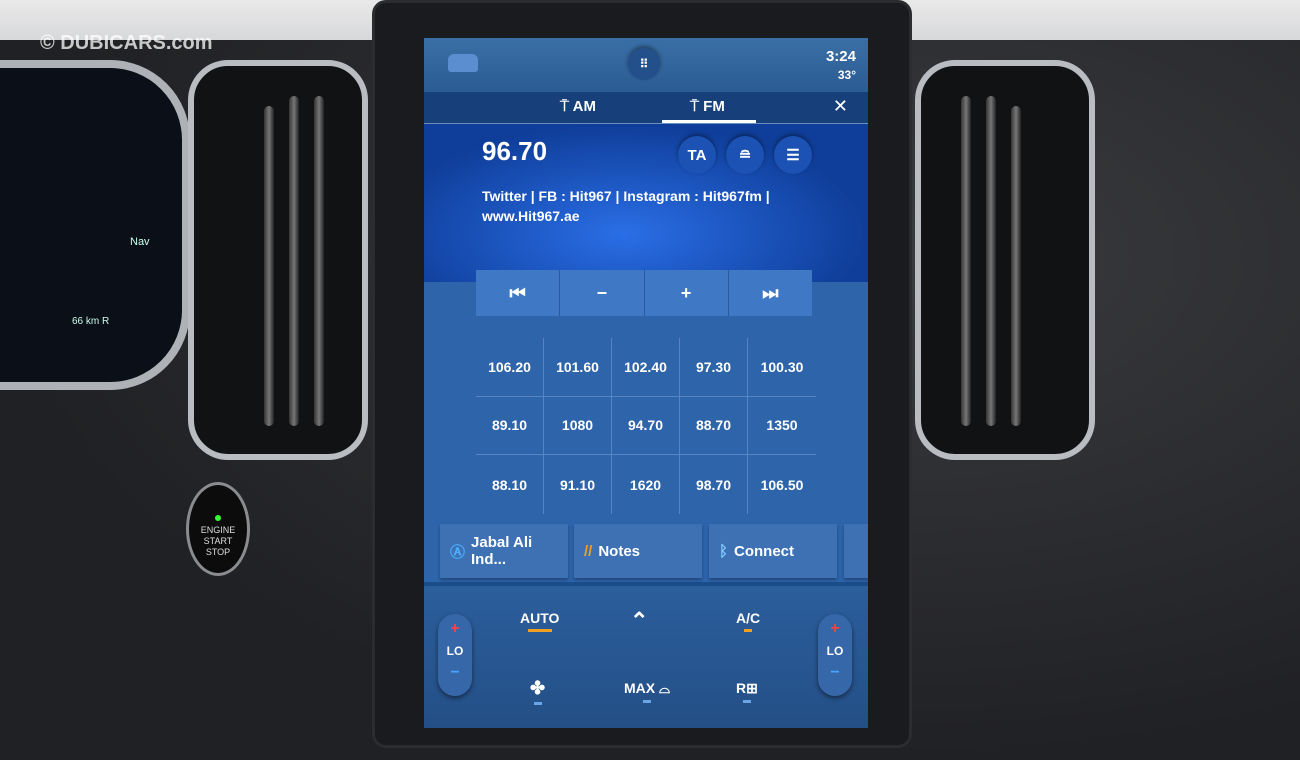  I want to click on preset-button: 106.20, so click(510, 367).